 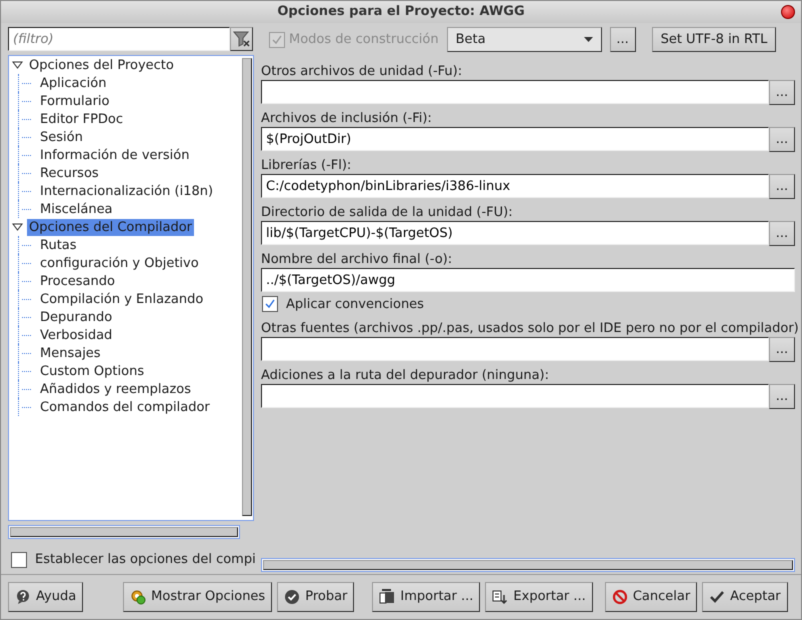 I want to click on field-label: Adiciones a la ruta del depurador (ninguna):, so click(x=405, y=375).